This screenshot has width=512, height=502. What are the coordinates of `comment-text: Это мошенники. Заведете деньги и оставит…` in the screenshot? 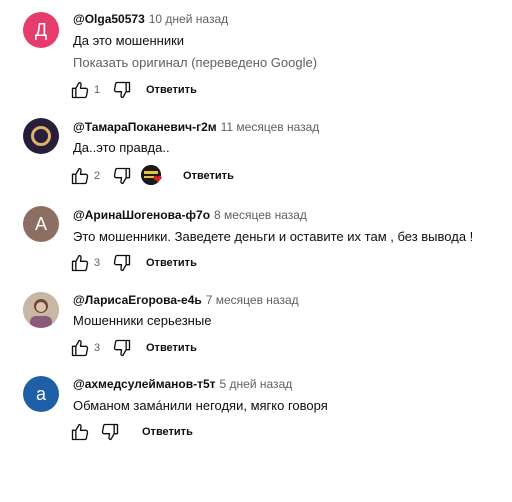 It's located at (273, 236).